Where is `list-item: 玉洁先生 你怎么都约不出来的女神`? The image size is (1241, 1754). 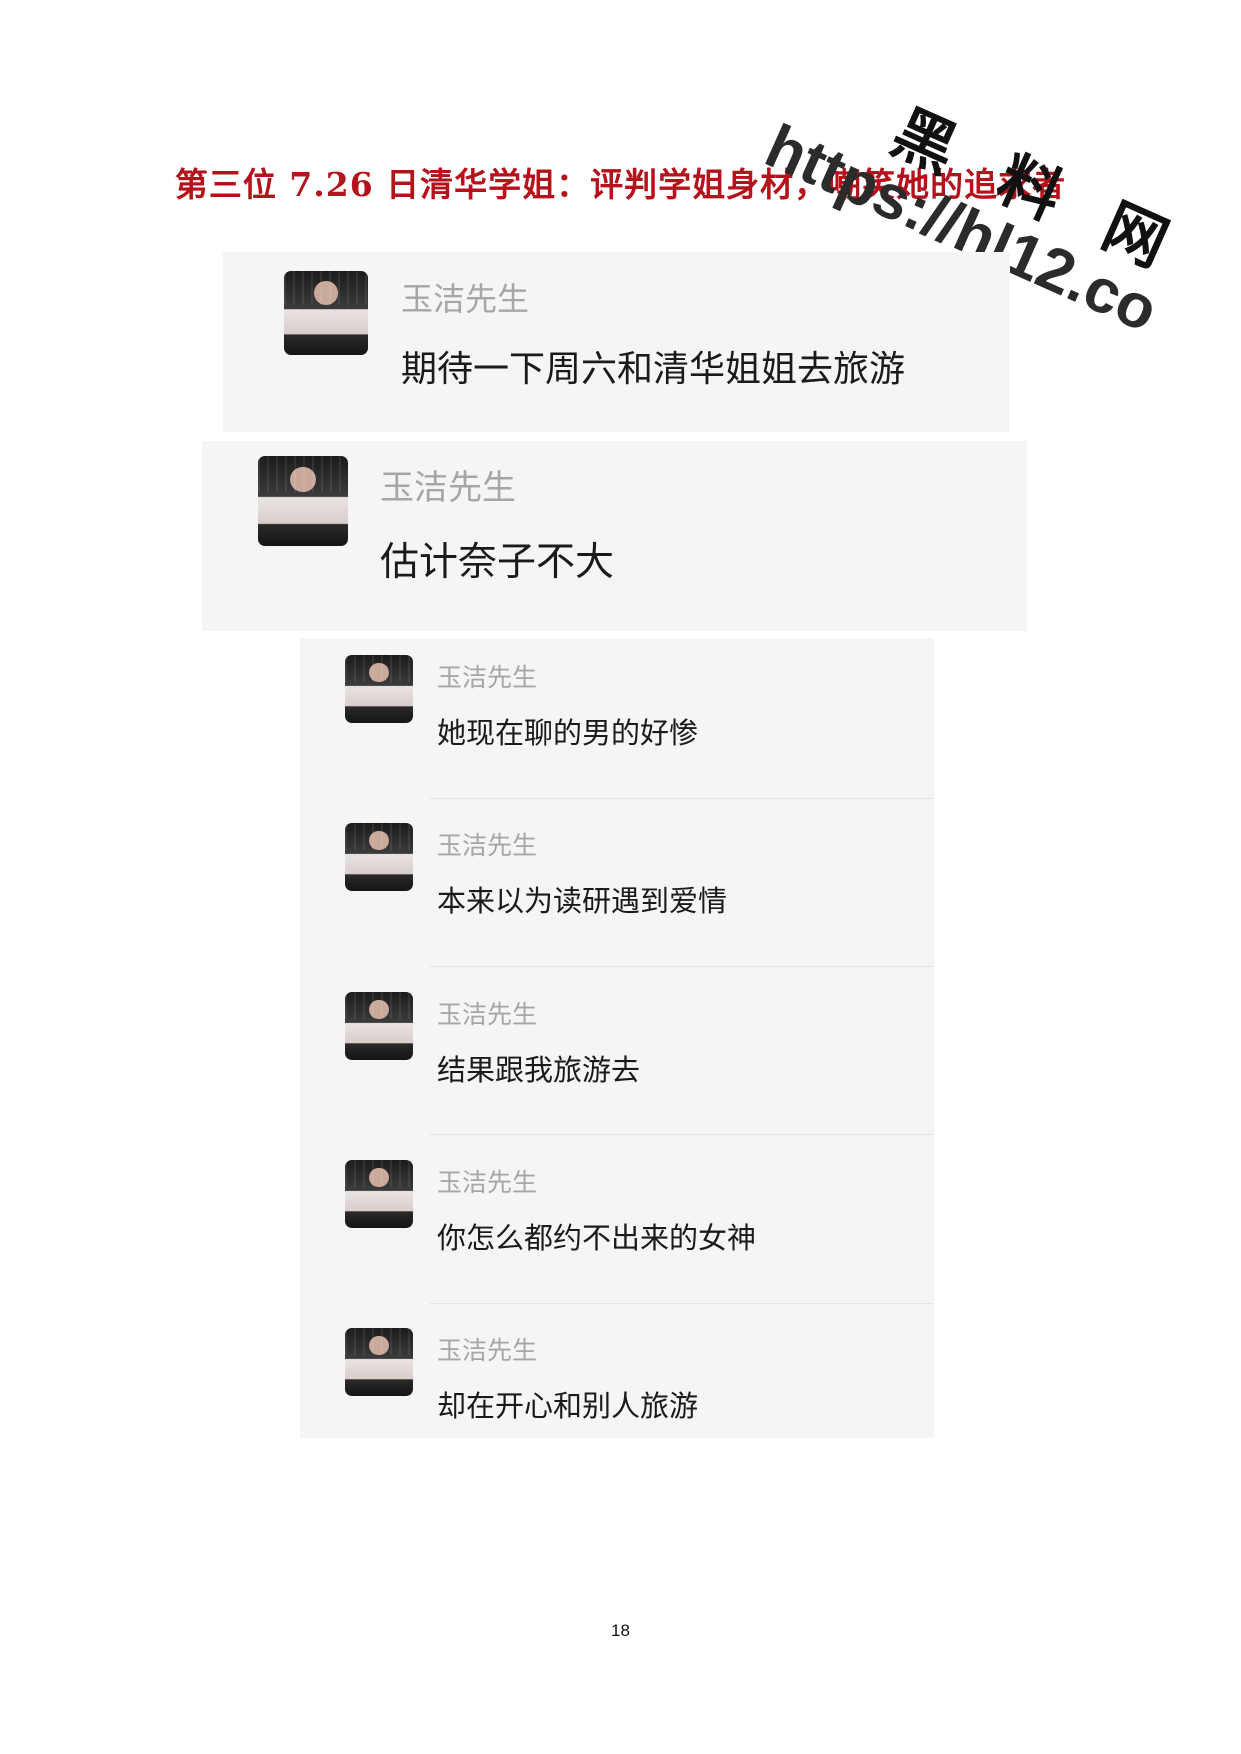
list-item: 玉洁先生 你怎么都约不出来的女神 is located at coordinates (617, 1227).